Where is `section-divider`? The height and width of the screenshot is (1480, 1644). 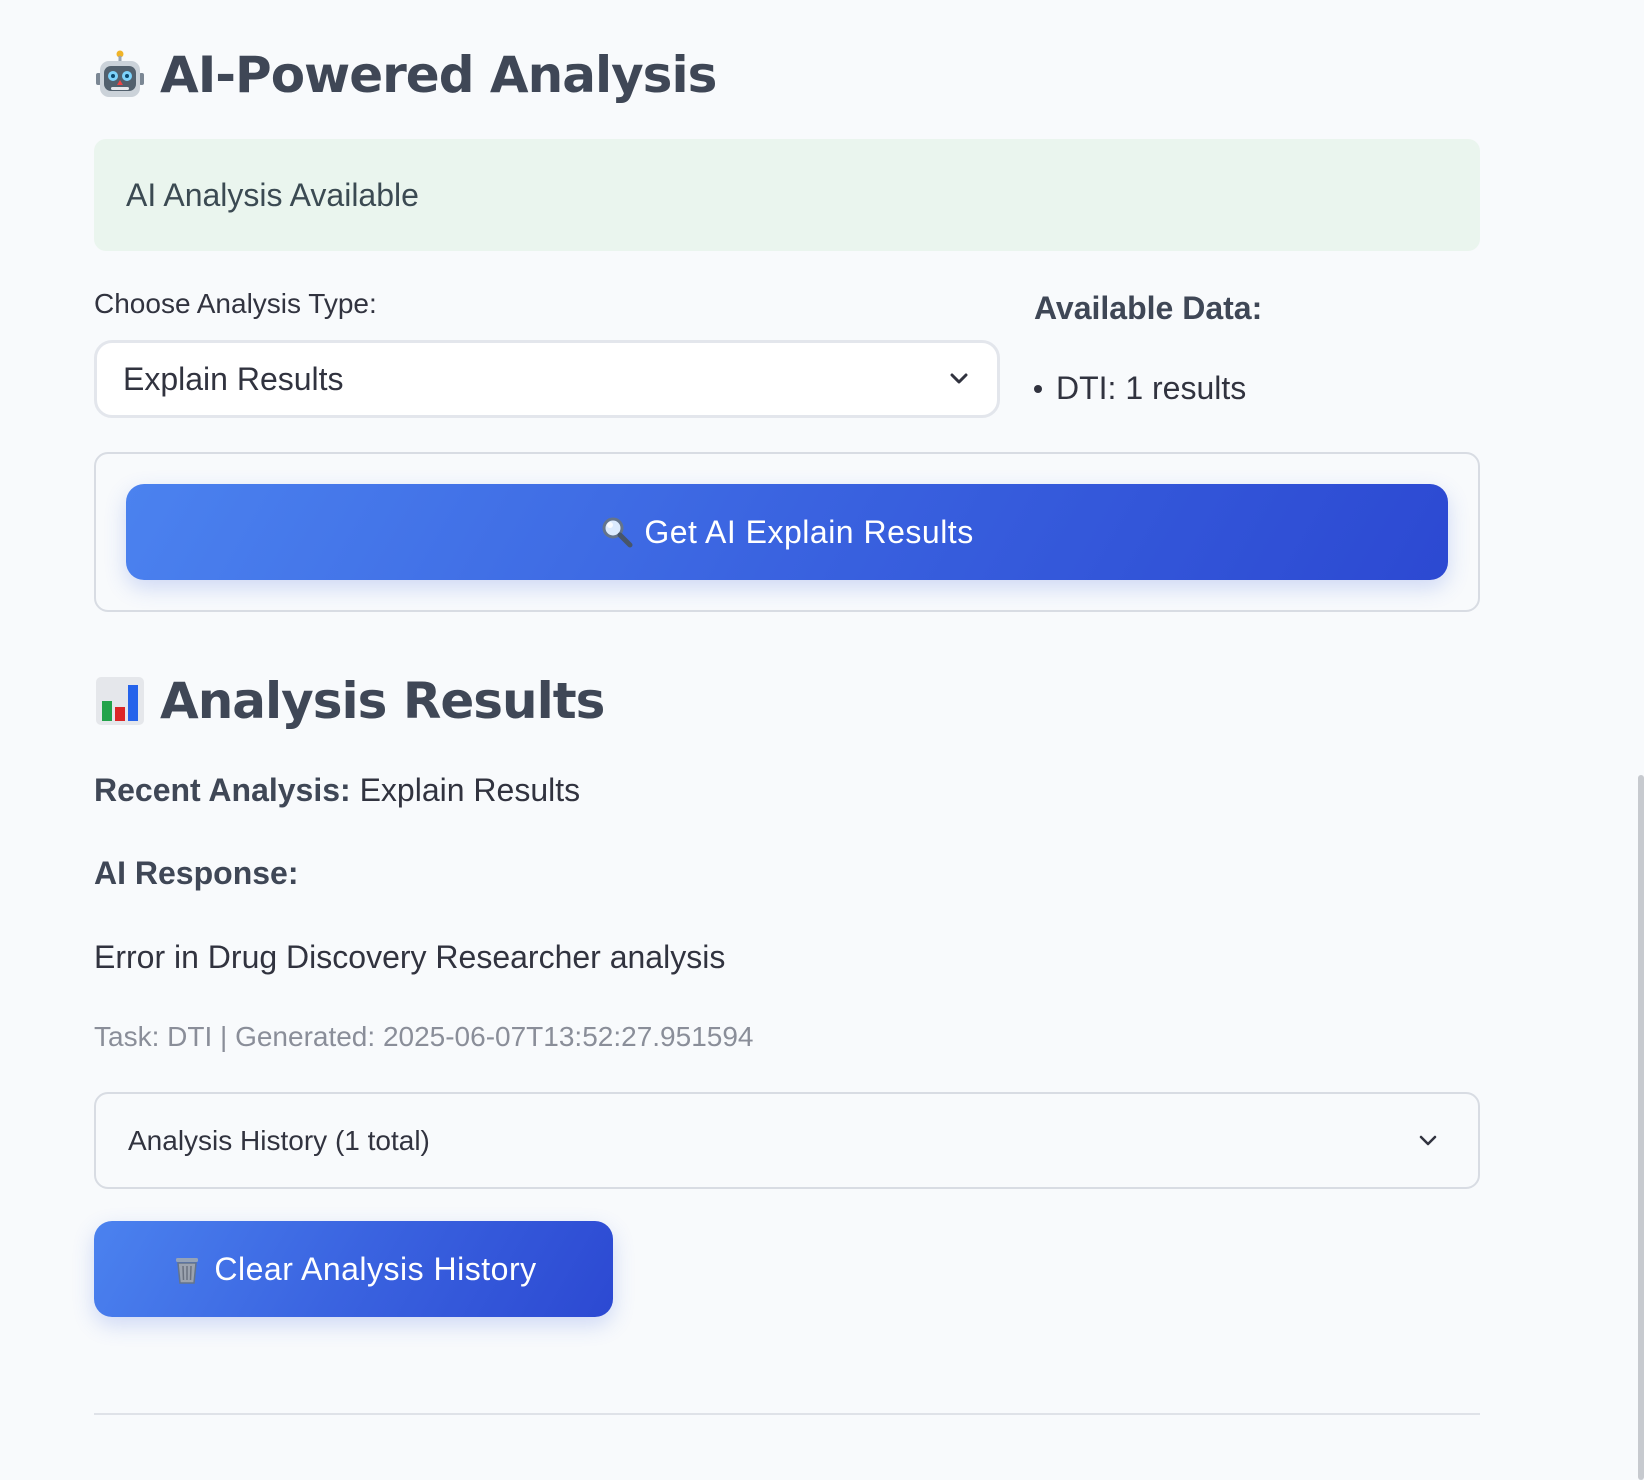 section-divider is located at coordinates (787, 1414).